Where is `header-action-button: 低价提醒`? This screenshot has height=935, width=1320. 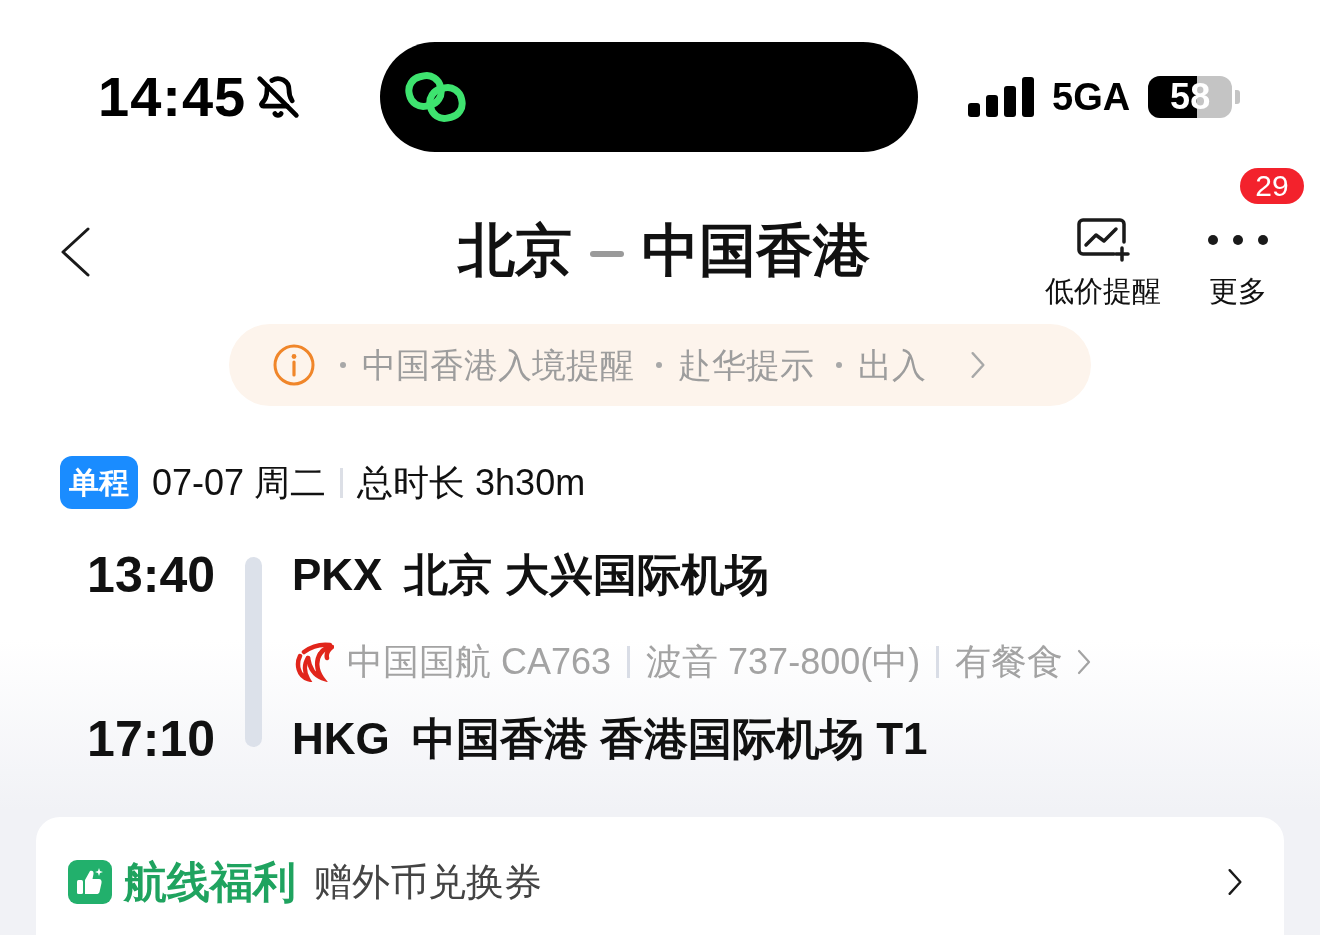
header-action-button: 低价提醒 is located at coordinates (1103, 263).